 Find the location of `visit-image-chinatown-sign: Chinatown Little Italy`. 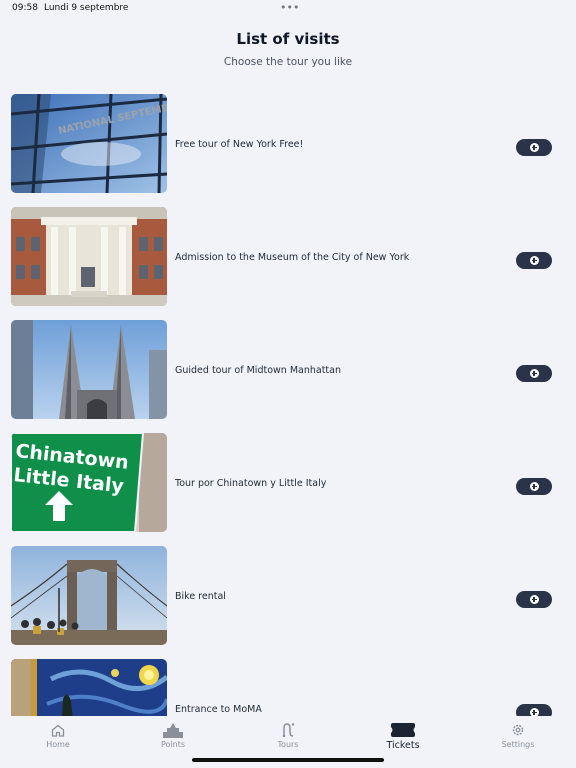

visit-image-chinatown-sign: Chinatown Little Italy is located at coordinates (89, 482).